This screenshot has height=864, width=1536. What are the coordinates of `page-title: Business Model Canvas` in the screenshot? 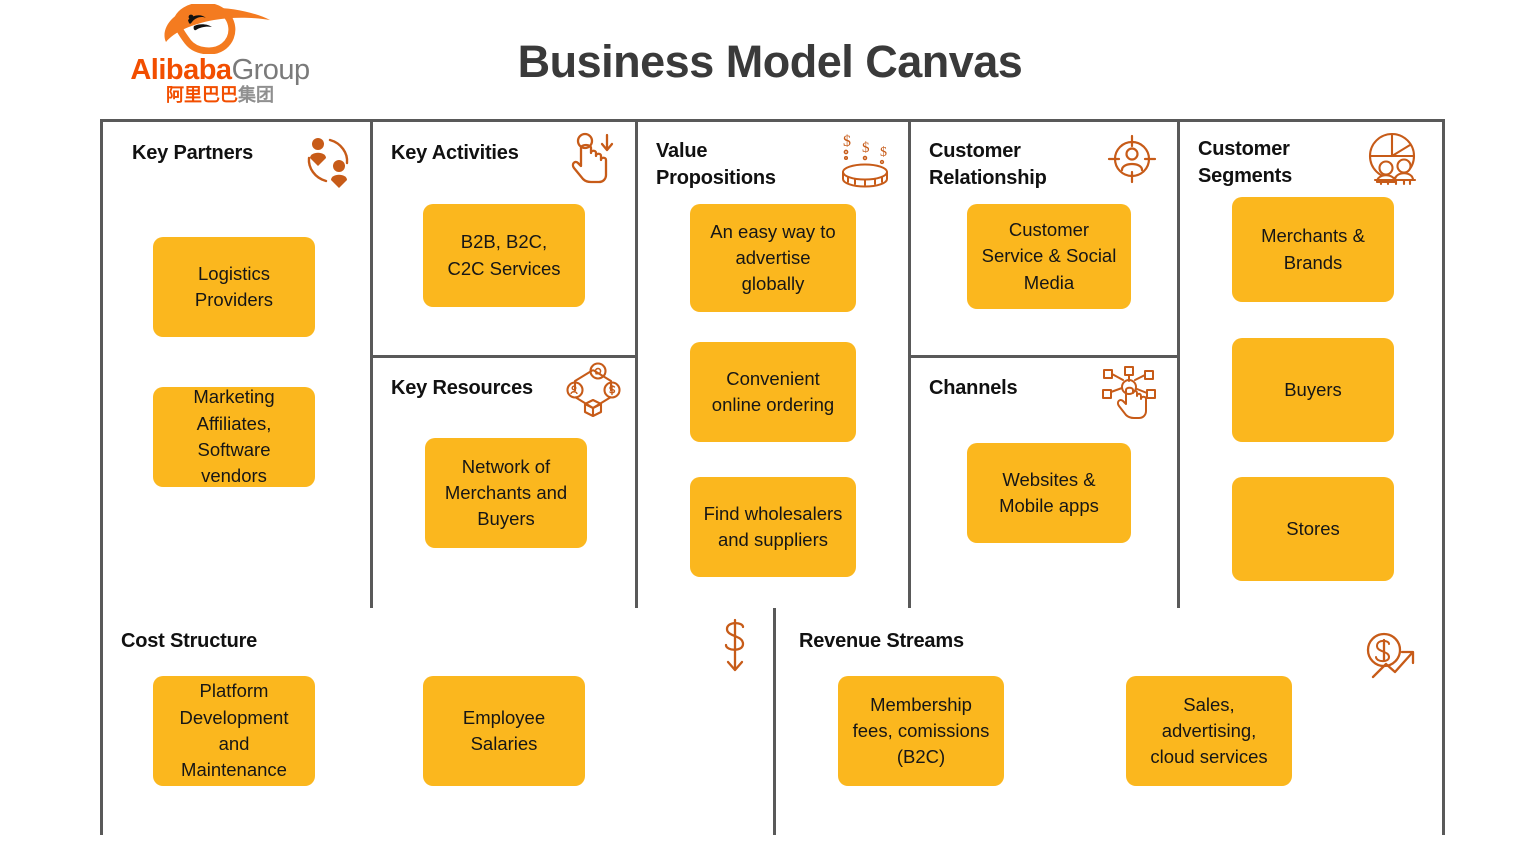 It's located at (770, 61).